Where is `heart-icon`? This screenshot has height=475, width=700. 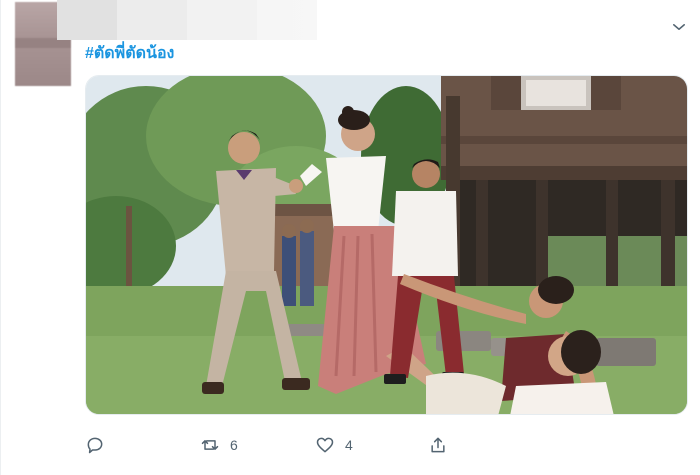 heart-icon is located at coordinates (325, 445).